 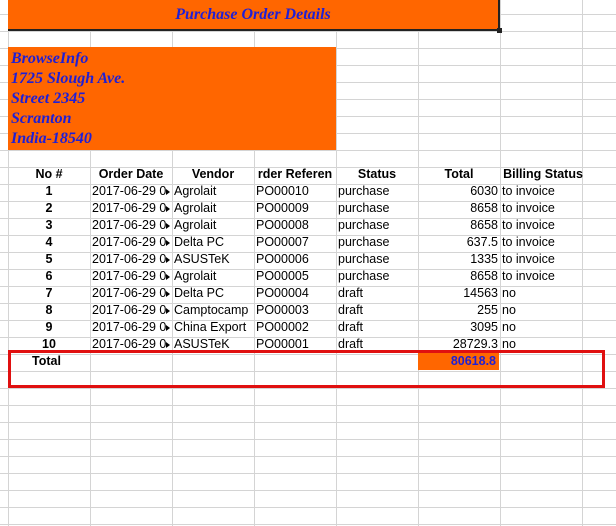 What do you see at coordinates (49, 276) in the screenshot?
I see `row-number: 6` at bounding box center [49, 276].